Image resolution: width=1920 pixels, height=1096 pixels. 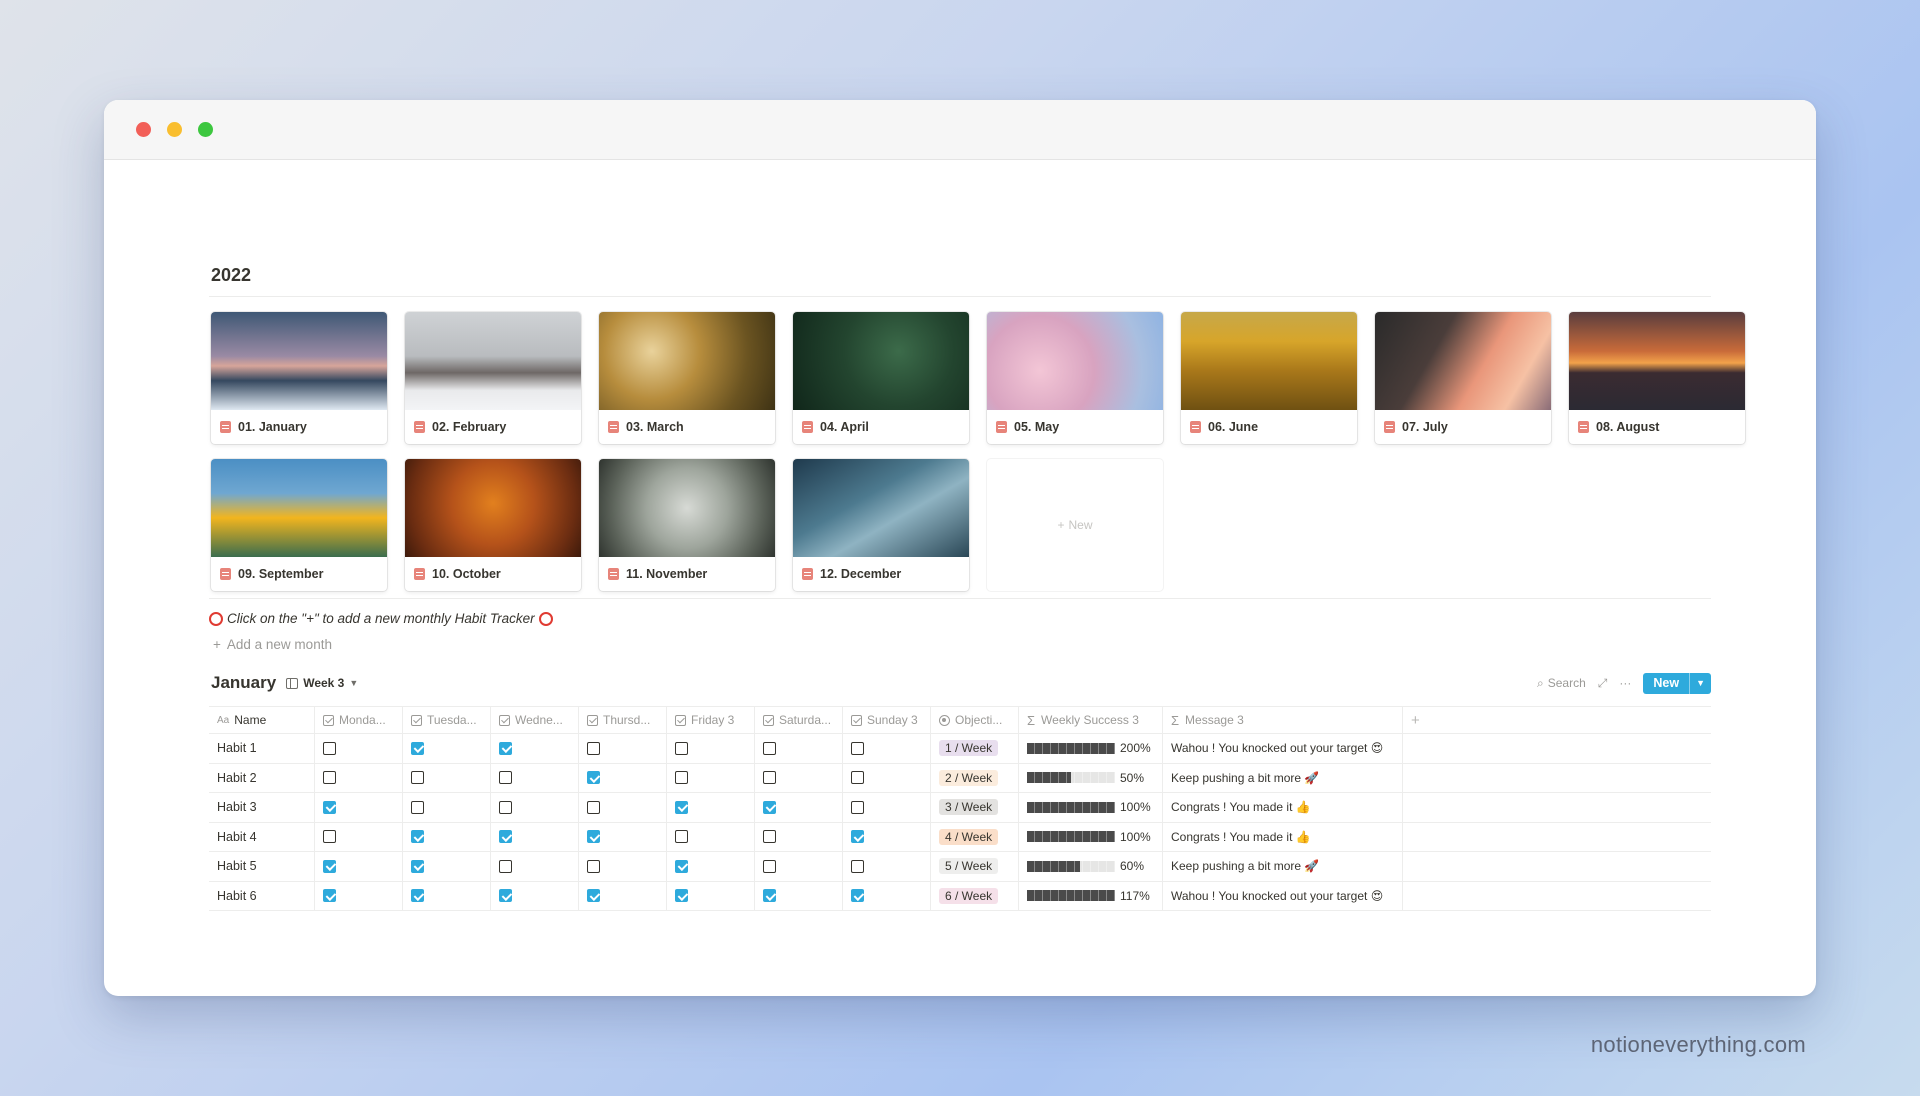 What do you see at coordinates (975, 866) in the screenshot?
I see `objective-cell: 5 / Week` at bounding box center [975, 866].